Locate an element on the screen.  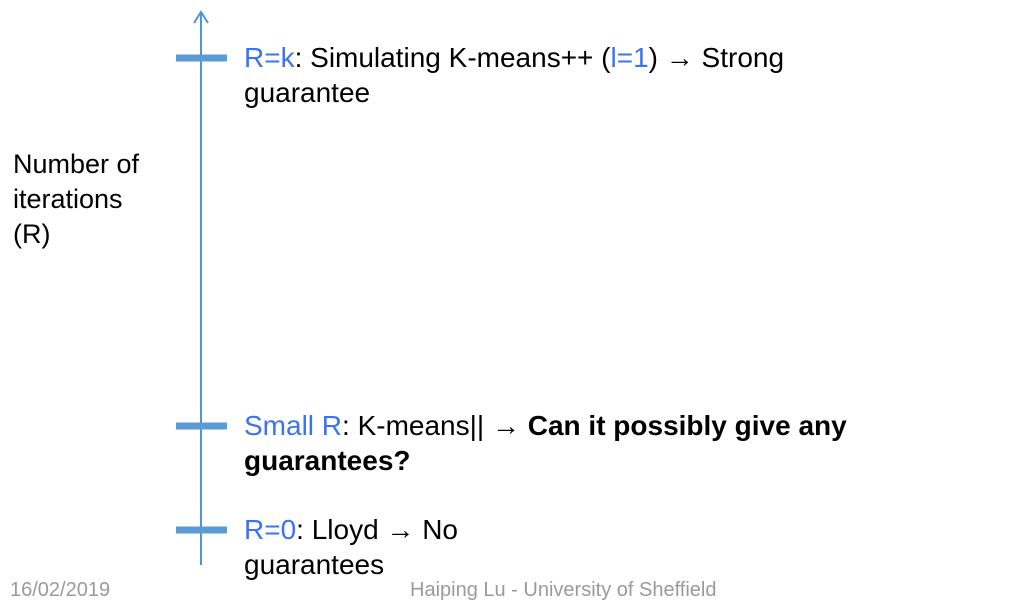
footer-date: 16/02/2019 is located at coordinates (60, 590).